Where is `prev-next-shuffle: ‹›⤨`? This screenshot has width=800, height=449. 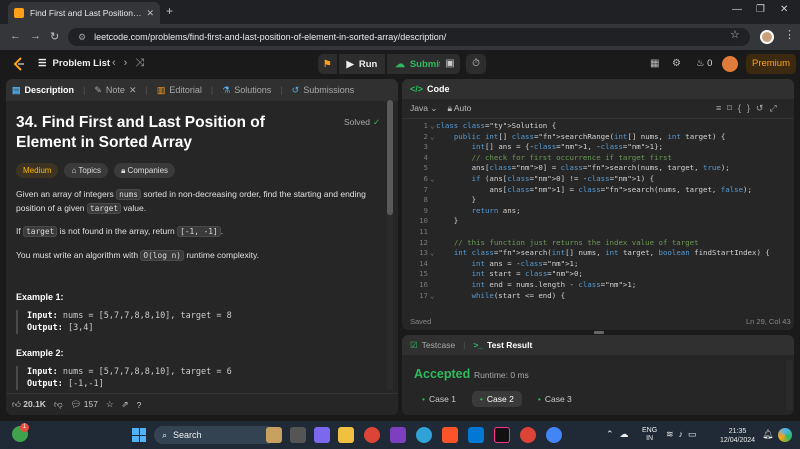
prev-next-shuffle: ‹›⤨ is located at coordinates (132, 63).